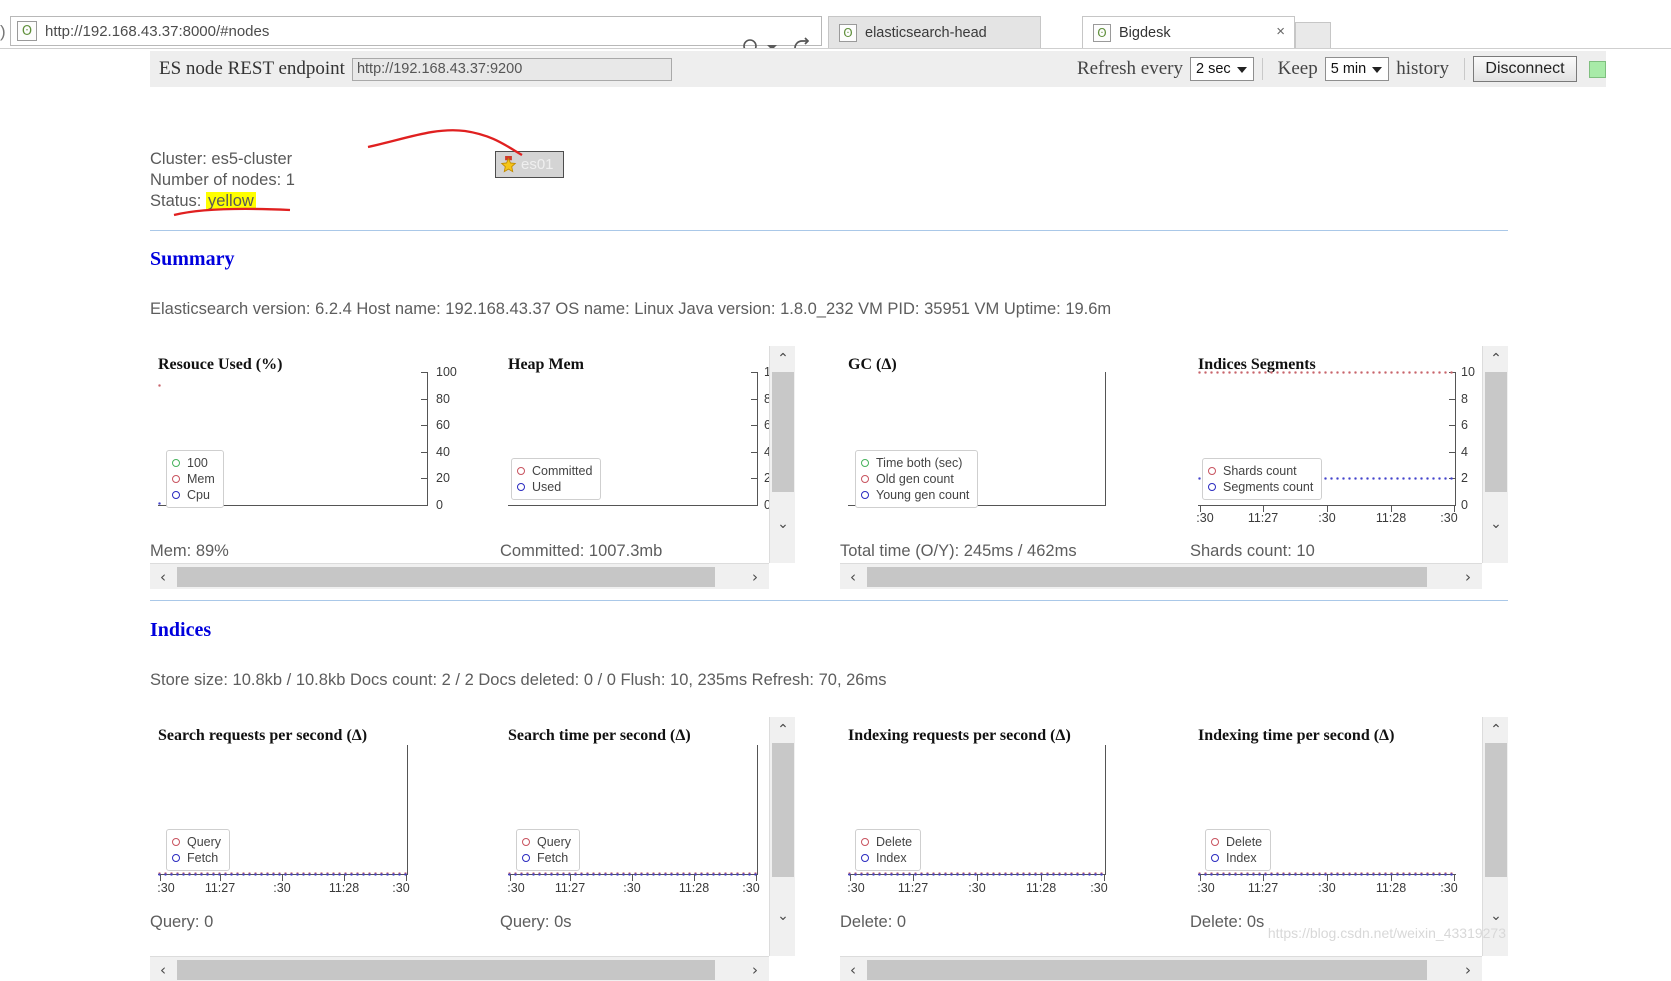  I want to click on y-tick-label: 6, so click(1464, 425).